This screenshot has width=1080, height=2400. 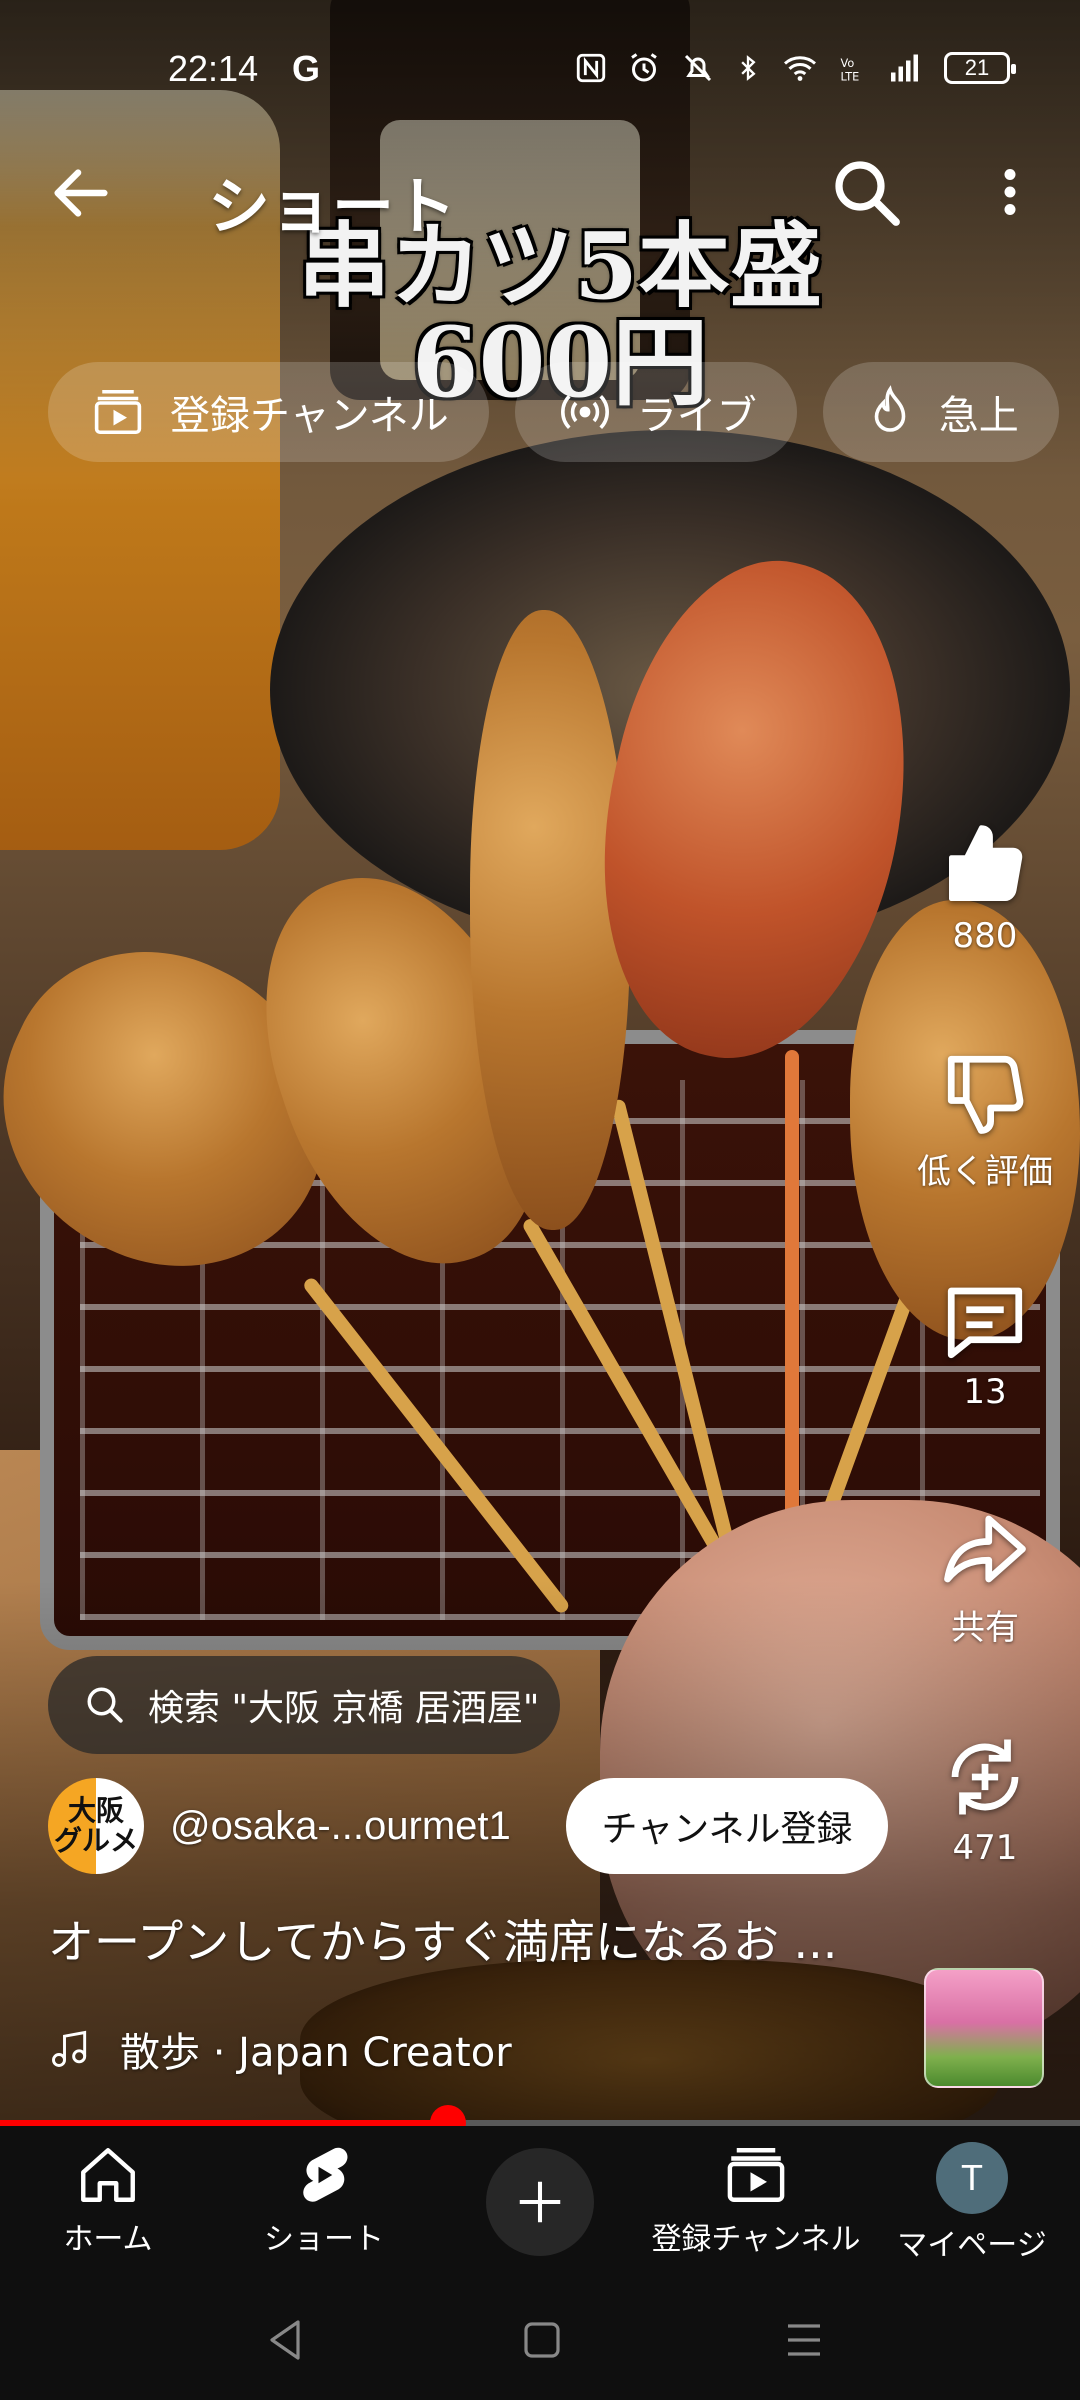 I want to click on feed-chip-row: 登録チャンネル ライブ 急上, so click(x=564, y=412).